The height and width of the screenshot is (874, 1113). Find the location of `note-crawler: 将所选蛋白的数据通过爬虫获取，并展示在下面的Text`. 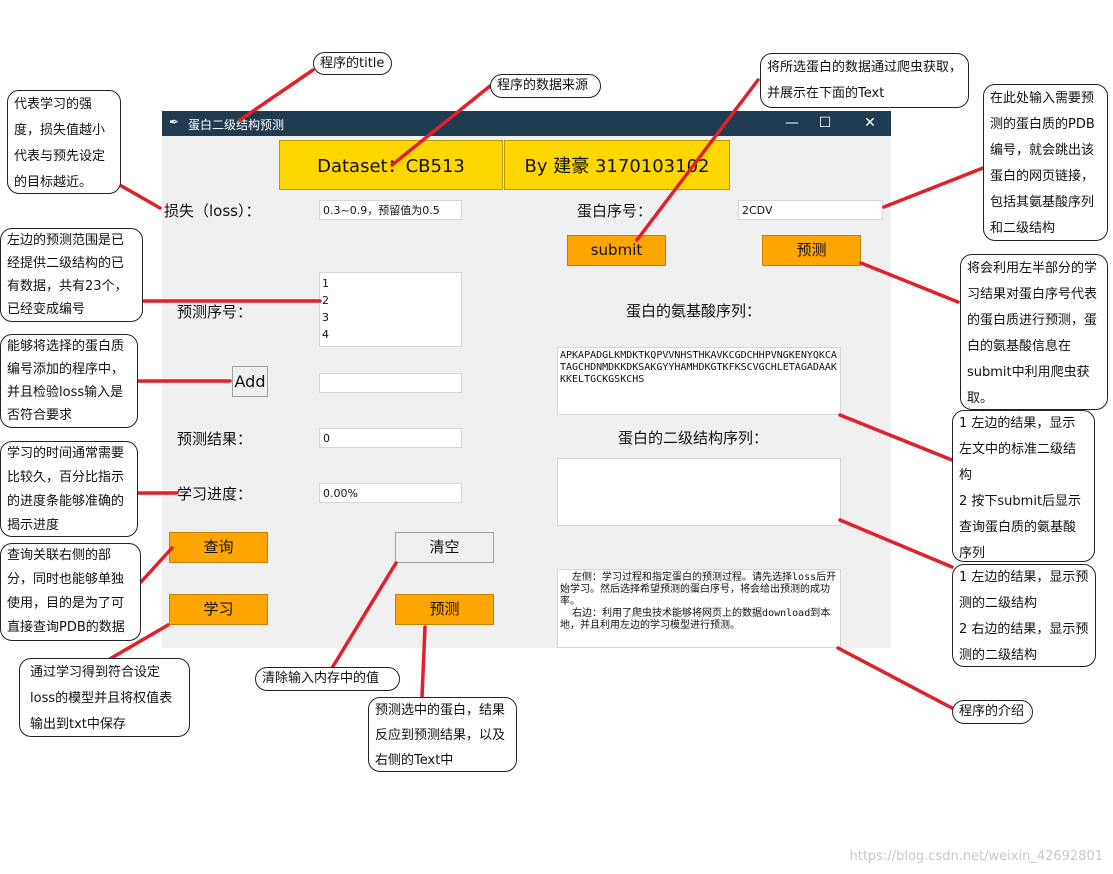

note-crawler: 将所选蛋白的数据通过爬虫获取，并展示在下面的Text is located at coordinates (864, 80).